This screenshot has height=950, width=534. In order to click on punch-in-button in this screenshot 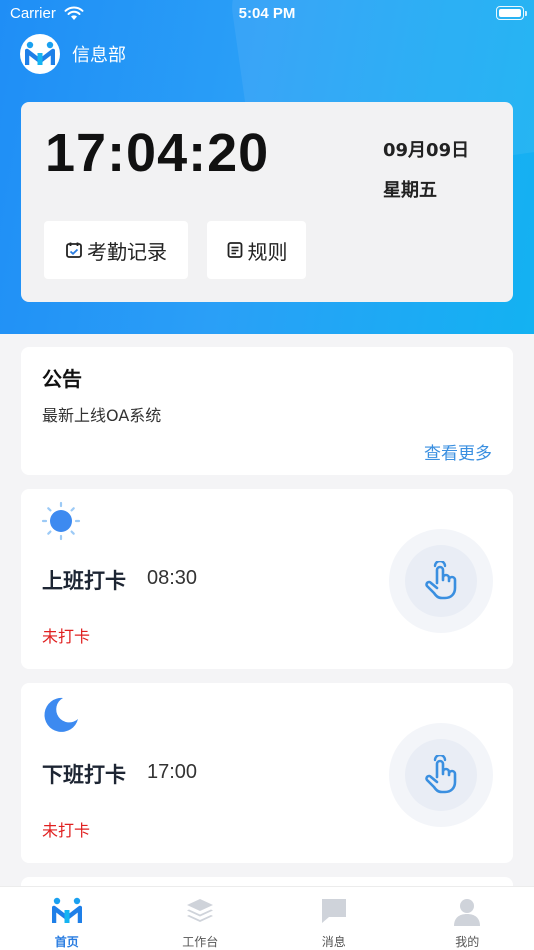, I will do `click(441, 581)`.